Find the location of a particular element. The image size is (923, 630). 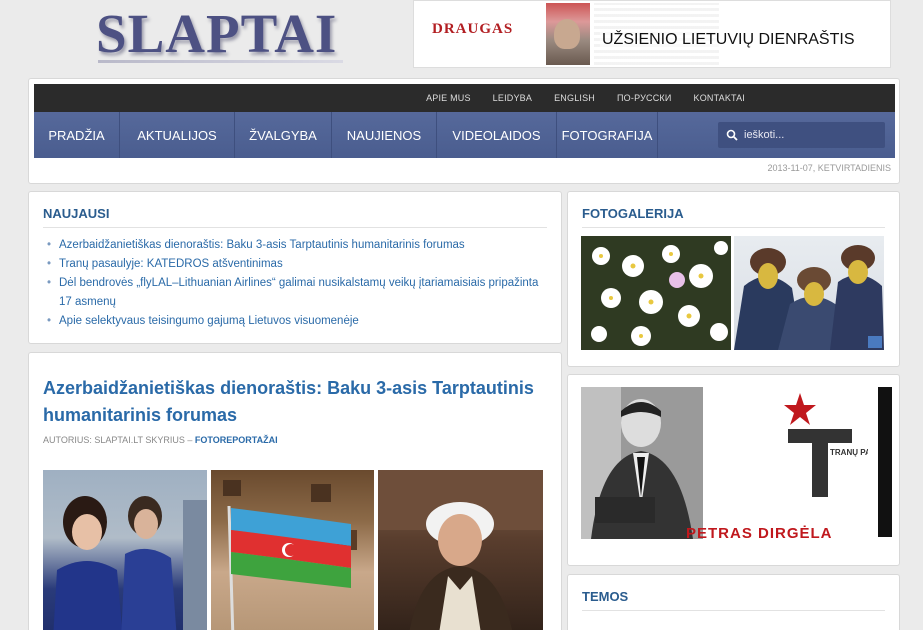

nav-item-5: FOTOGRAFIJA is located at coordinates (607, 135).